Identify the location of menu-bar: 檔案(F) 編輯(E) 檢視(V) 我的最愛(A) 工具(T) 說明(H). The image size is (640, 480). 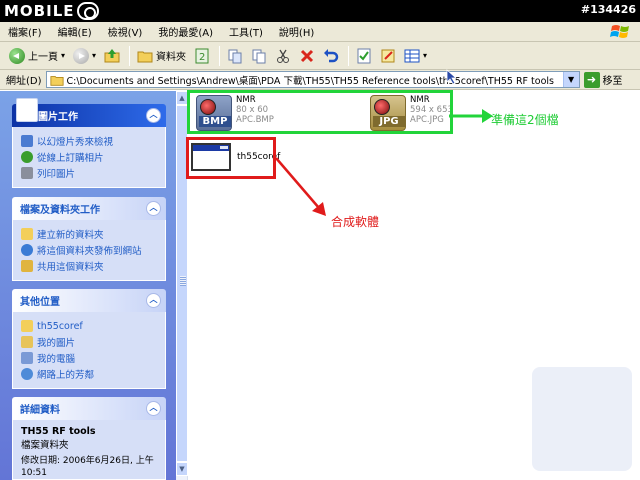
(320, 32).